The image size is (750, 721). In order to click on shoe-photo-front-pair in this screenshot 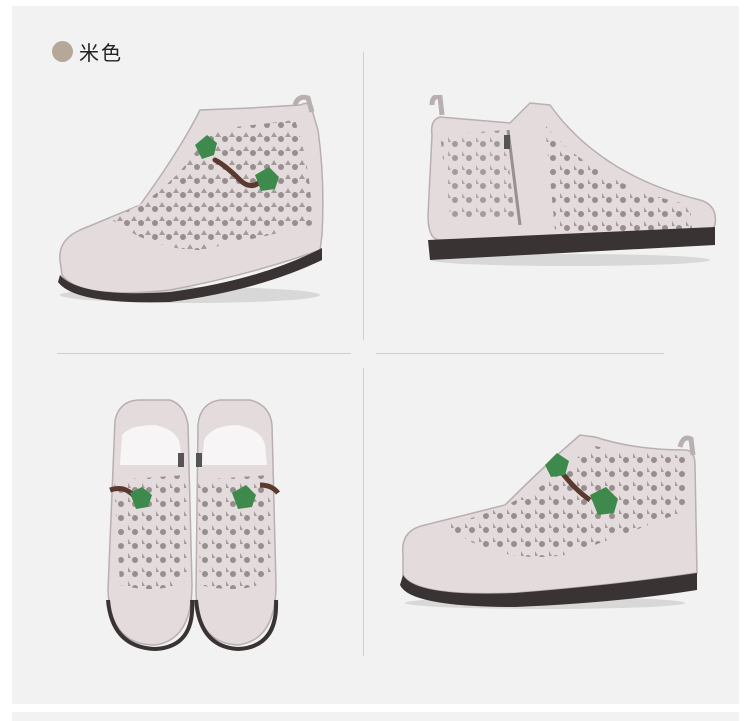, I will do `click(193, 525)`.